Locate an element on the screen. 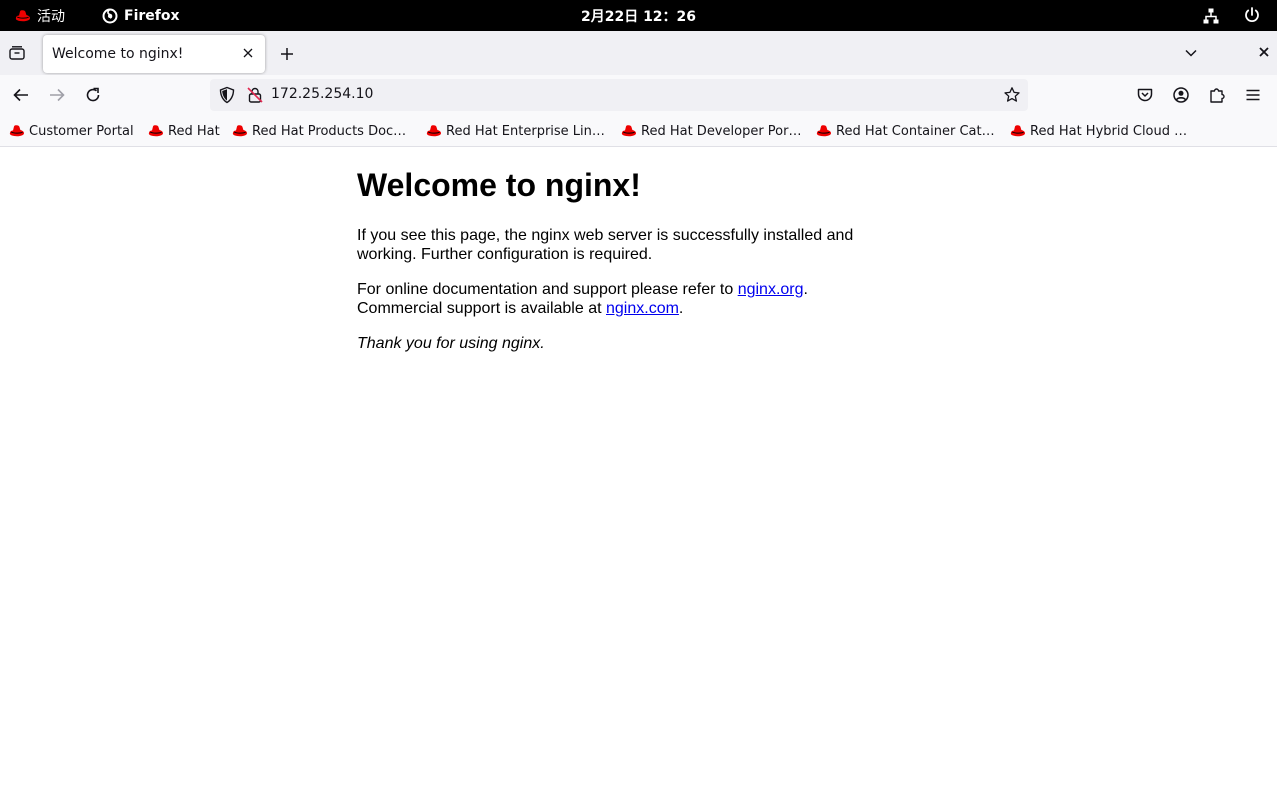 The height and width of the screenshot is (797, 1277). navigation-toolbar: 172.25.254.10 is located at coordinates (638, 95).